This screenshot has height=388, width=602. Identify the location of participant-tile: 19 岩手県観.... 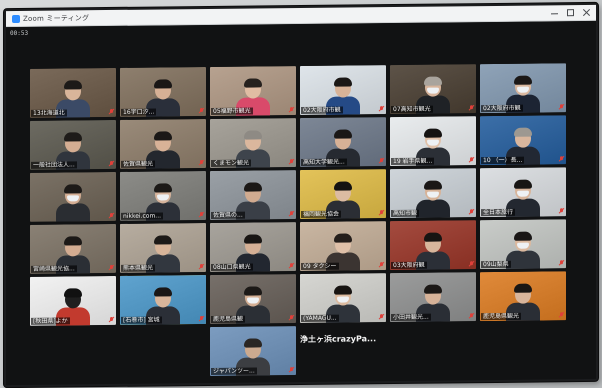
(433, 141).